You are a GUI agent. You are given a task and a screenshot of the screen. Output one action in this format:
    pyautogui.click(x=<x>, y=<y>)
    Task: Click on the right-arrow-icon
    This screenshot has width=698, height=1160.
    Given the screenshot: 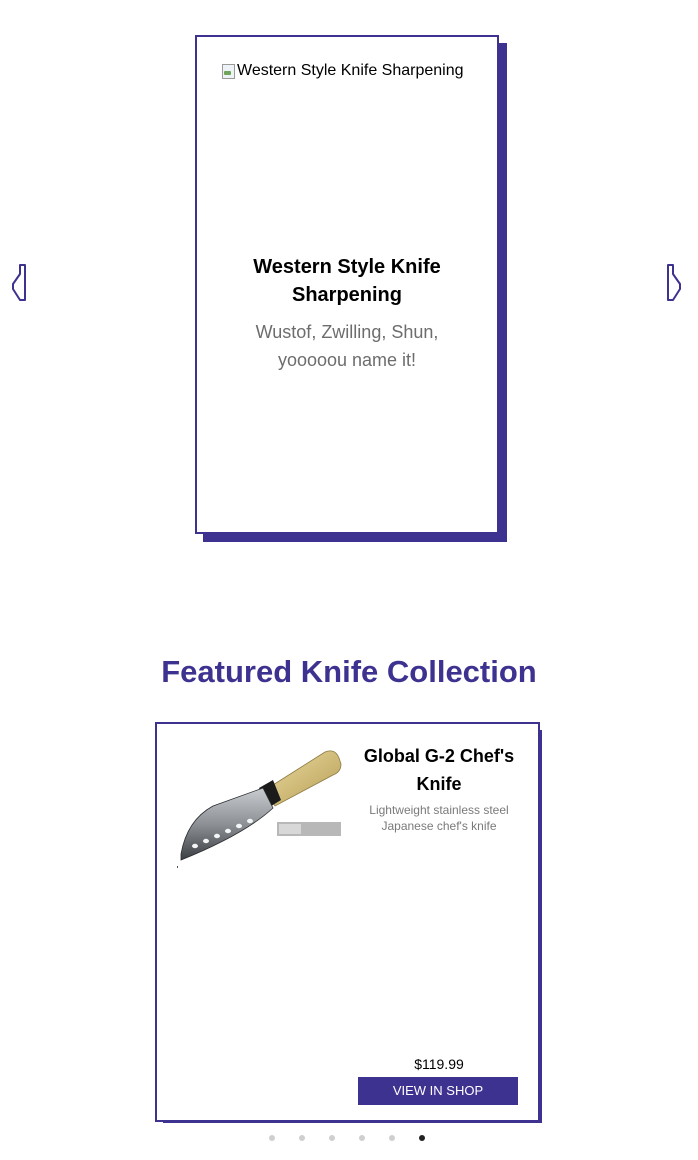 What is the action you would take?
    pyautogui.click(x=674, y=283)
    